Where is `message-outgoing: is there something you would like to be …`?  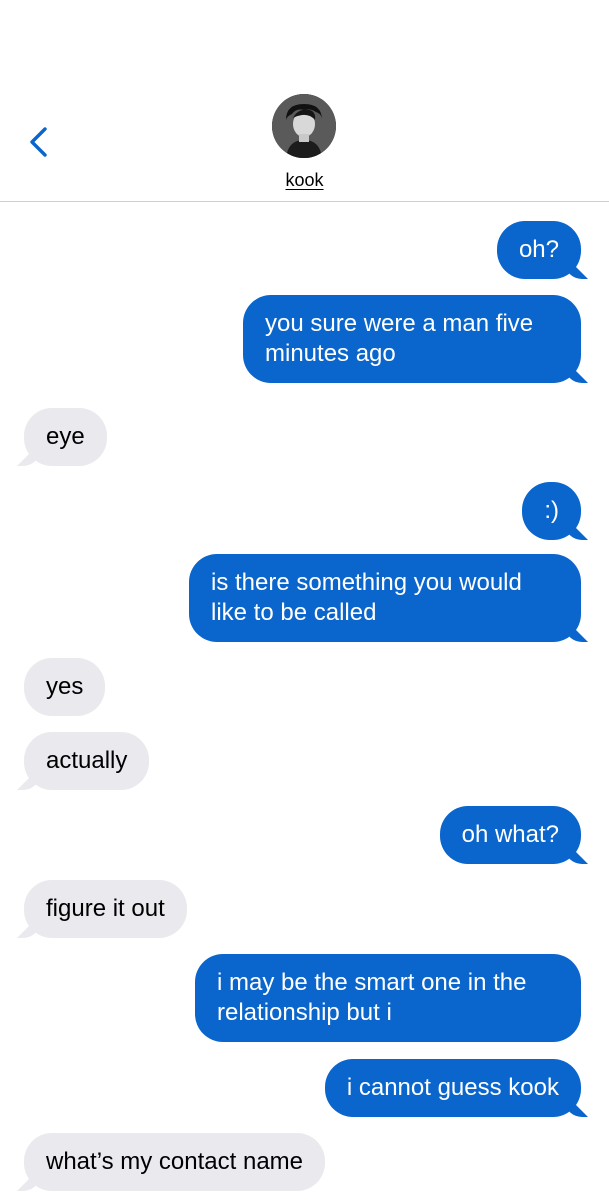 message-outgoing: is there something you would like to be … is located at coordinates (385, 598).